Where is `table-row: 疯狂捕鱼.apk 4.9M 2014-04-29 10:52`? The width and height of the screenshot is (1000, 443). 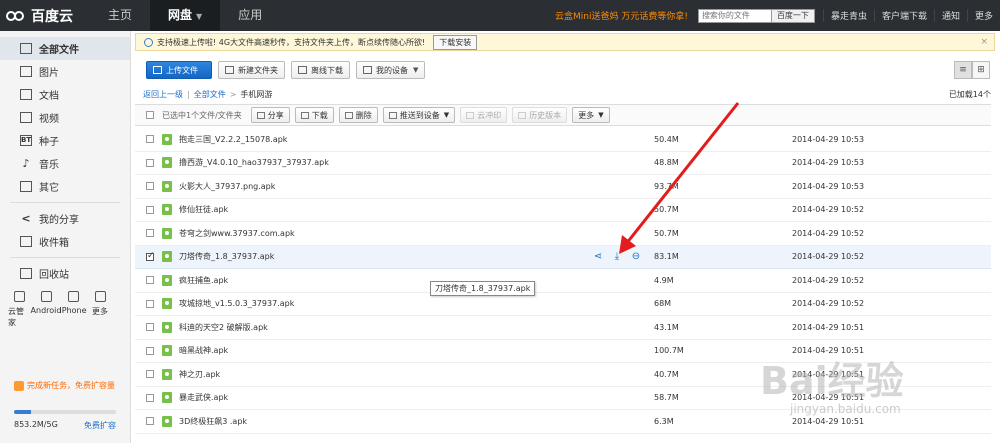
table-row: 疯狂捕鱼.apk 4.9M 2014-04-29 10:52 is located at coordinates (563, 281).